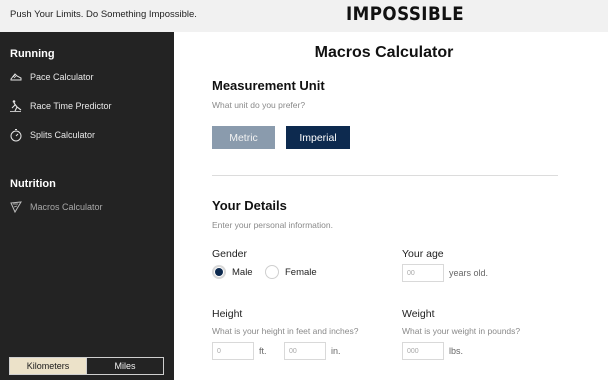  What do you see at coordinates (48, 366) in the screenshot?
I see `kilometers-option: Kilometers` at bounding box center [48, 366].